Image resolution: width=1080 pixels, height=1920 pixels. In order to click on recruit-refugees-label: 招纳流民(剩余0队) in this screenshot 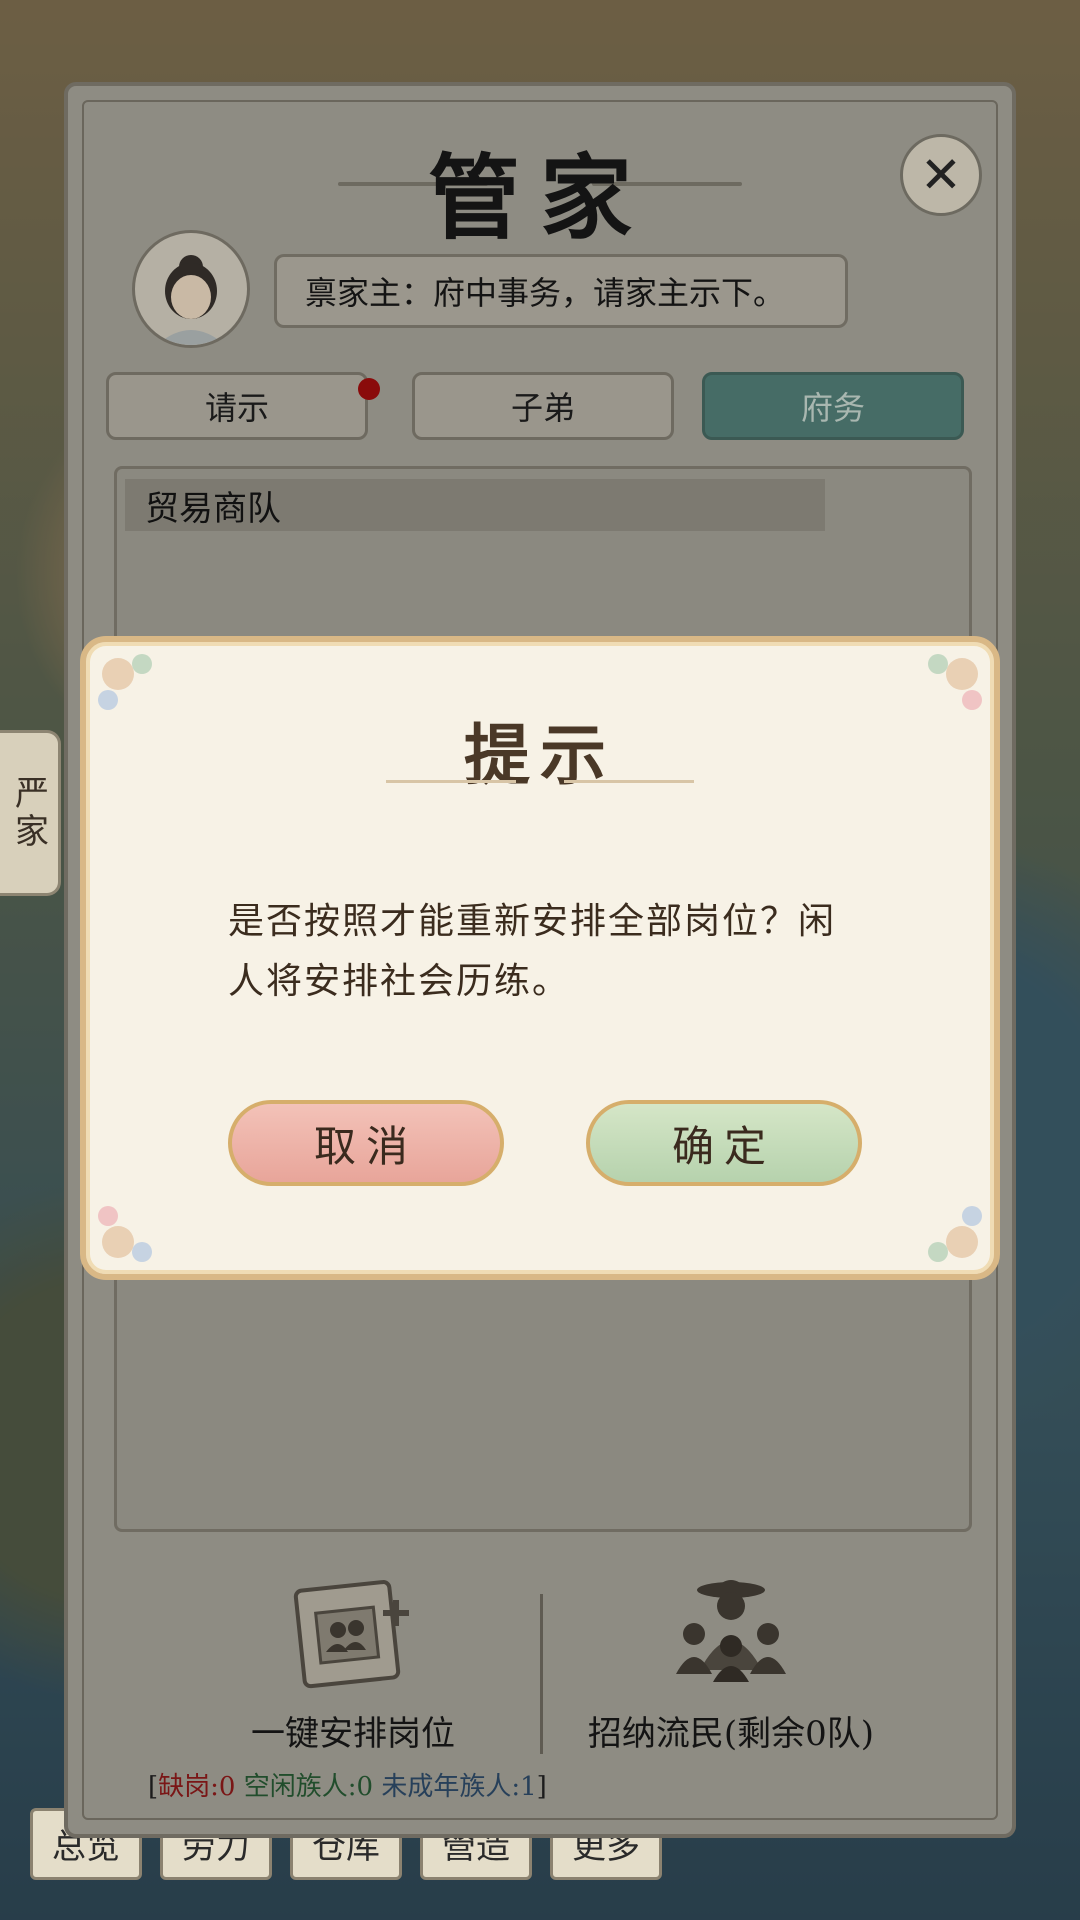, I will do `click(731, 1734)`.